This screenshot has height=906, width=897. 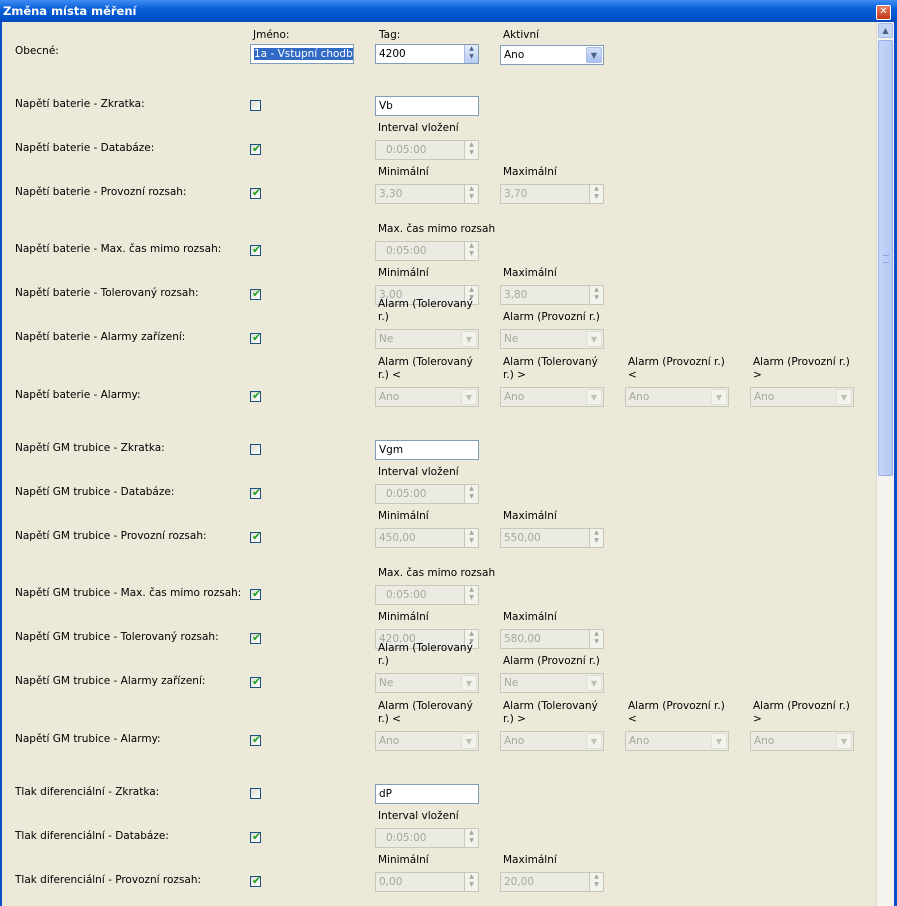 What do you see at coordinates (552, 55) in the screenshot?
I see `active-select: Ano ▼` at bounding box center [552, 55].